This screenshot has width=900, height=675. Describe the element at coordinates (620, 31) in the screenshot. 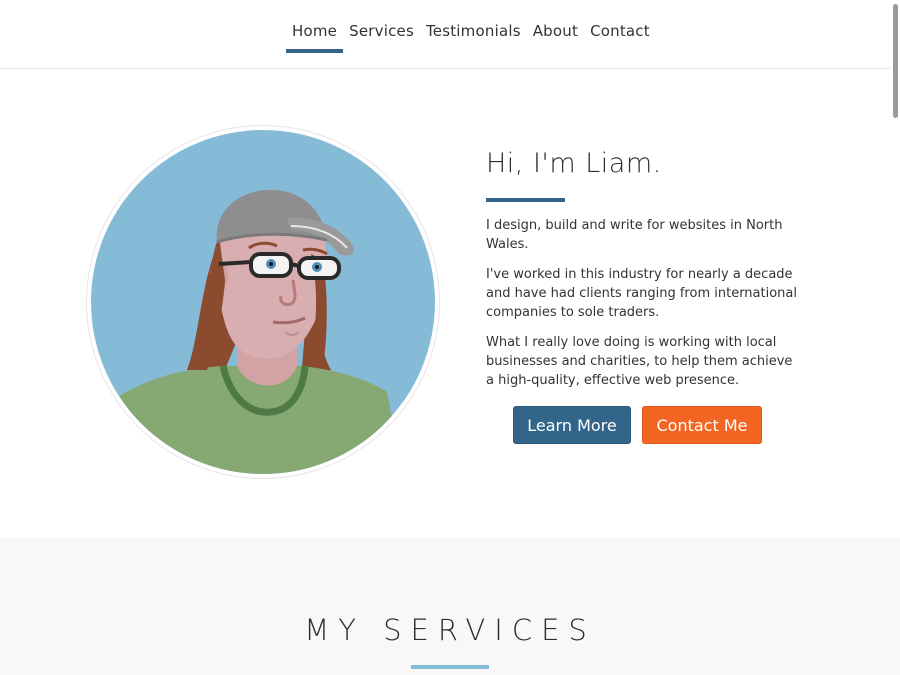

I see `nav-item-contact: Contact` at that location.